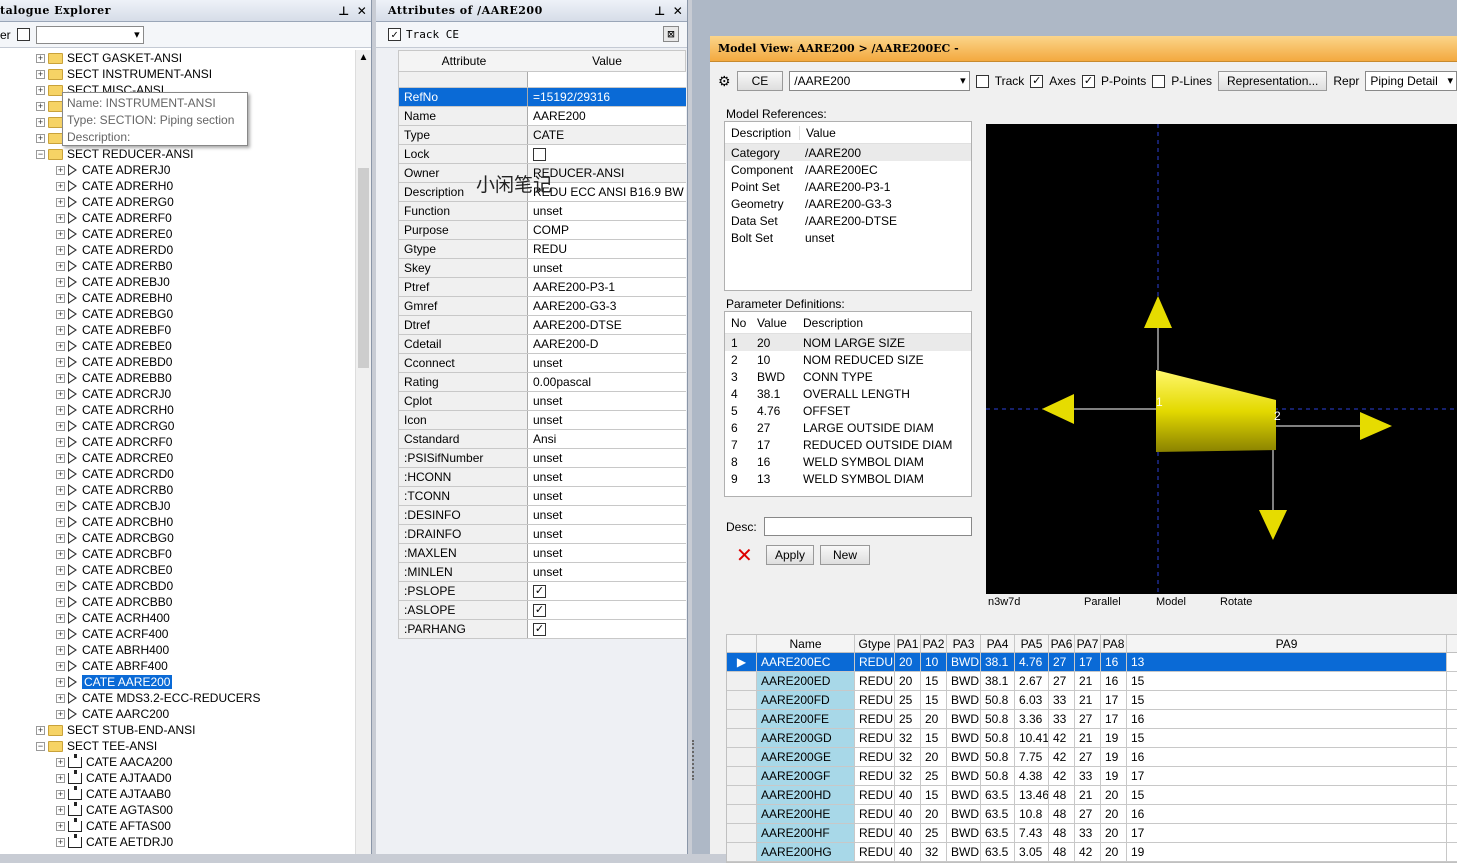 The height and width of the screenshot is (863, 1457). What do you see at coordinates (934, 662) in the screenshot?
I see `grid-cell: 10` at bounding box center [934, 662].